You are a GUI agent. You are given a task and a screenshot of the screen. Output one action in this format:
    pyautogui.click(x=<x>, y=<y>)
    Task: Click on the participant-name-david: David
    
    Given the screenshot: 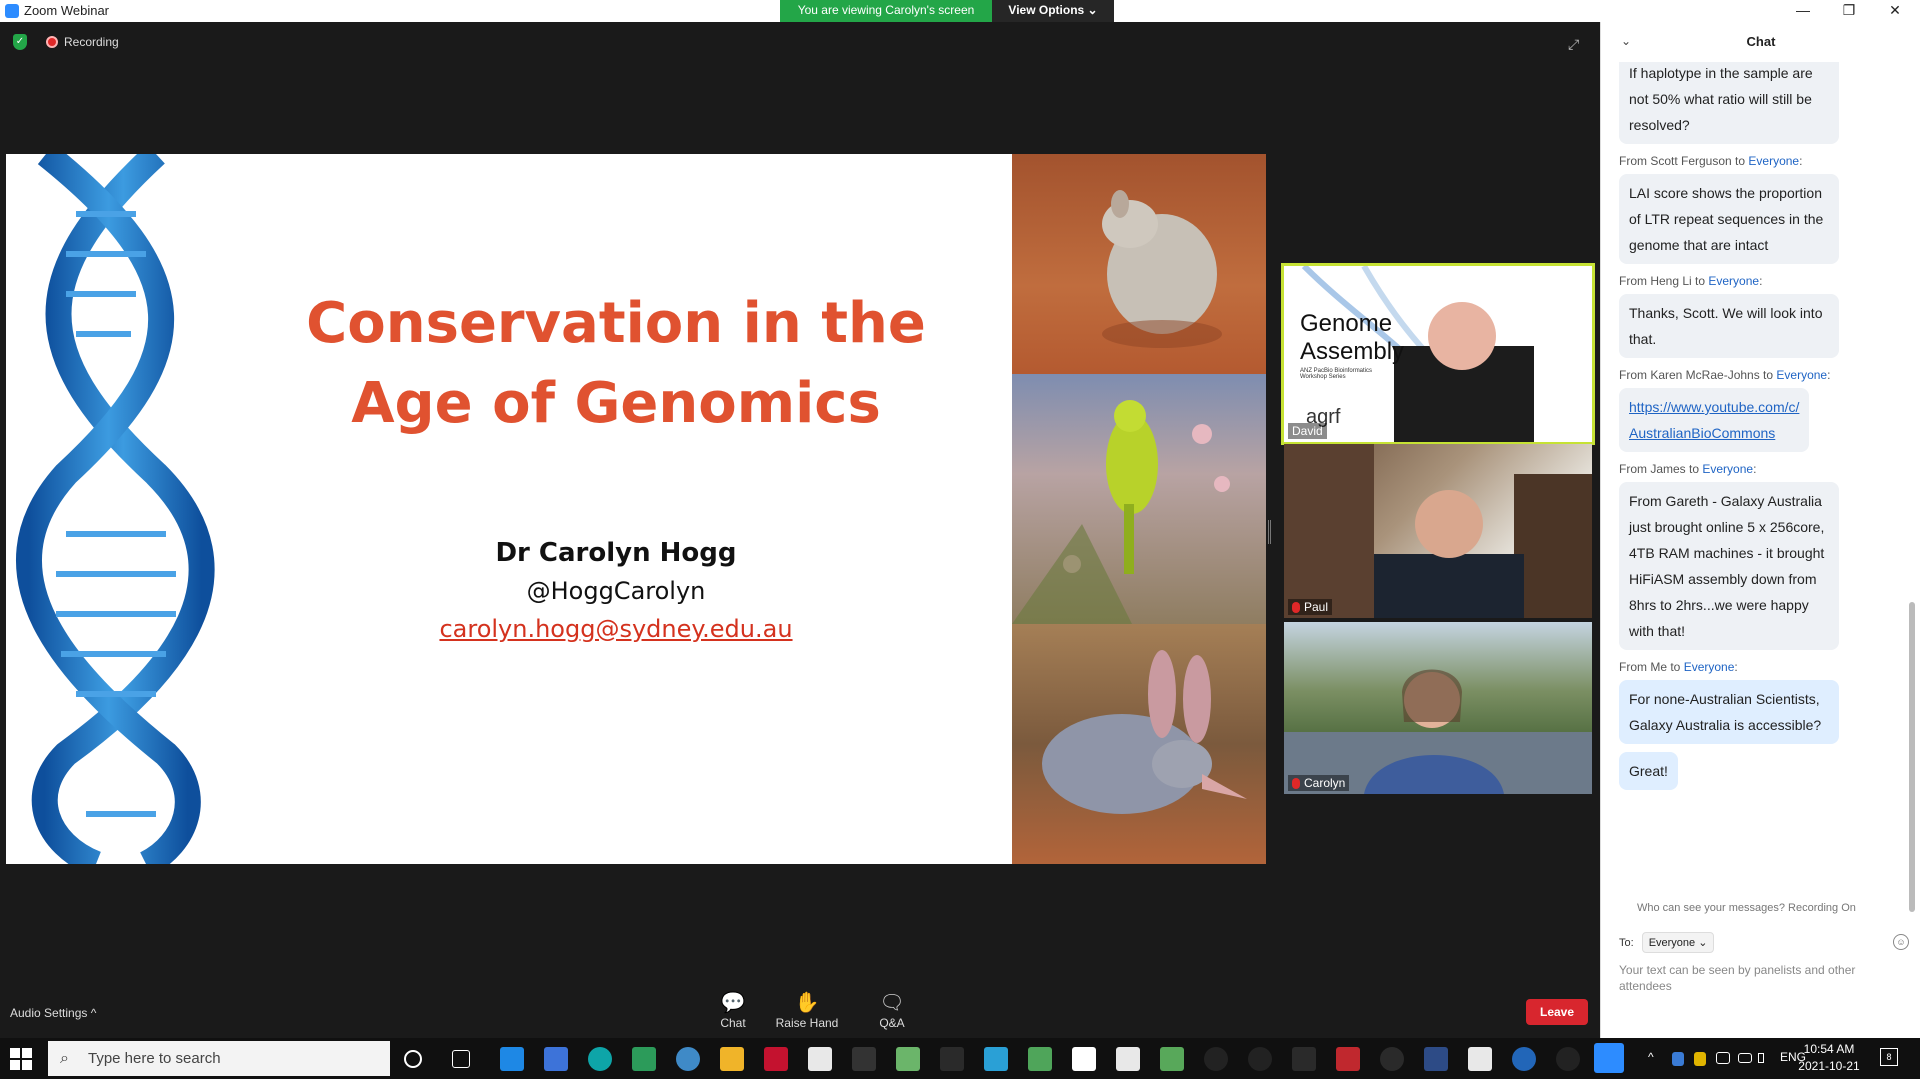 What is the action you would take?
    pyautogui.click(x=1307, y=431)
    